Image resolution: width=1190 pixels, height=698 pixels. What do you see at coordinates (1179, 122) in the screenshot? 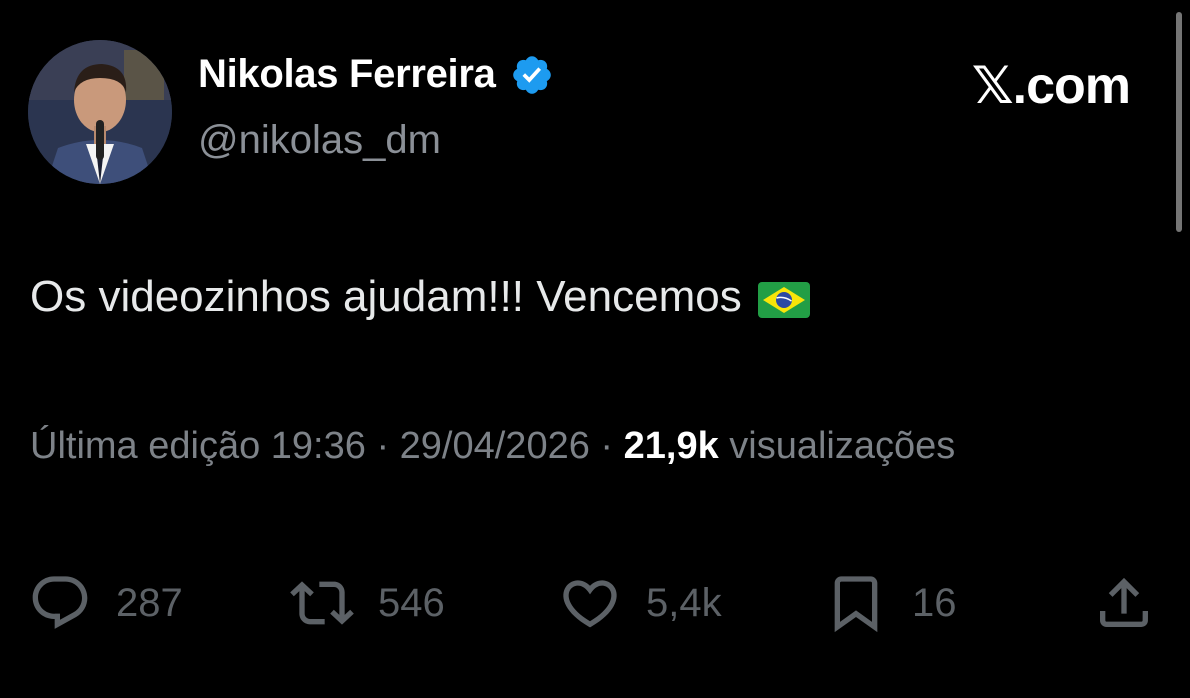
I see `scrollbar` at bounding box center [1179, 122].